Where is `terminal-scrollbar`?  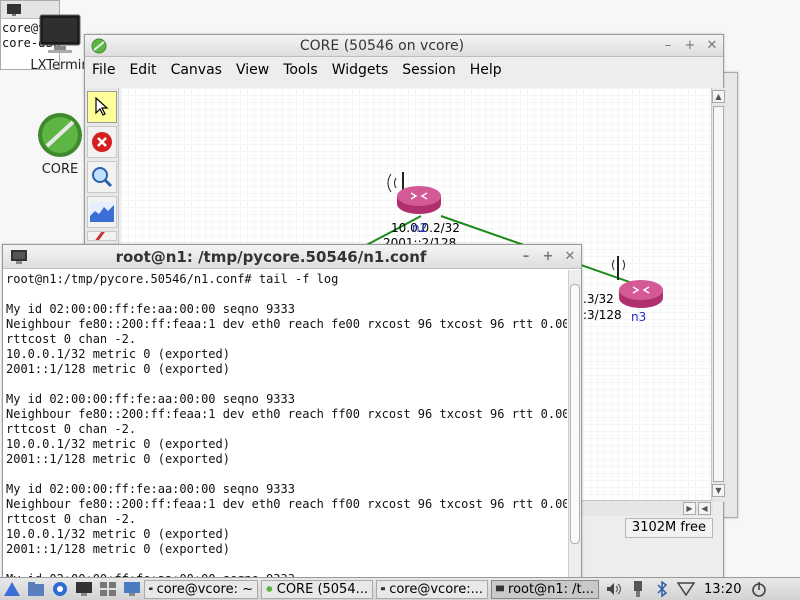 terminal-scrollbar is located at coordinates (574, 425).